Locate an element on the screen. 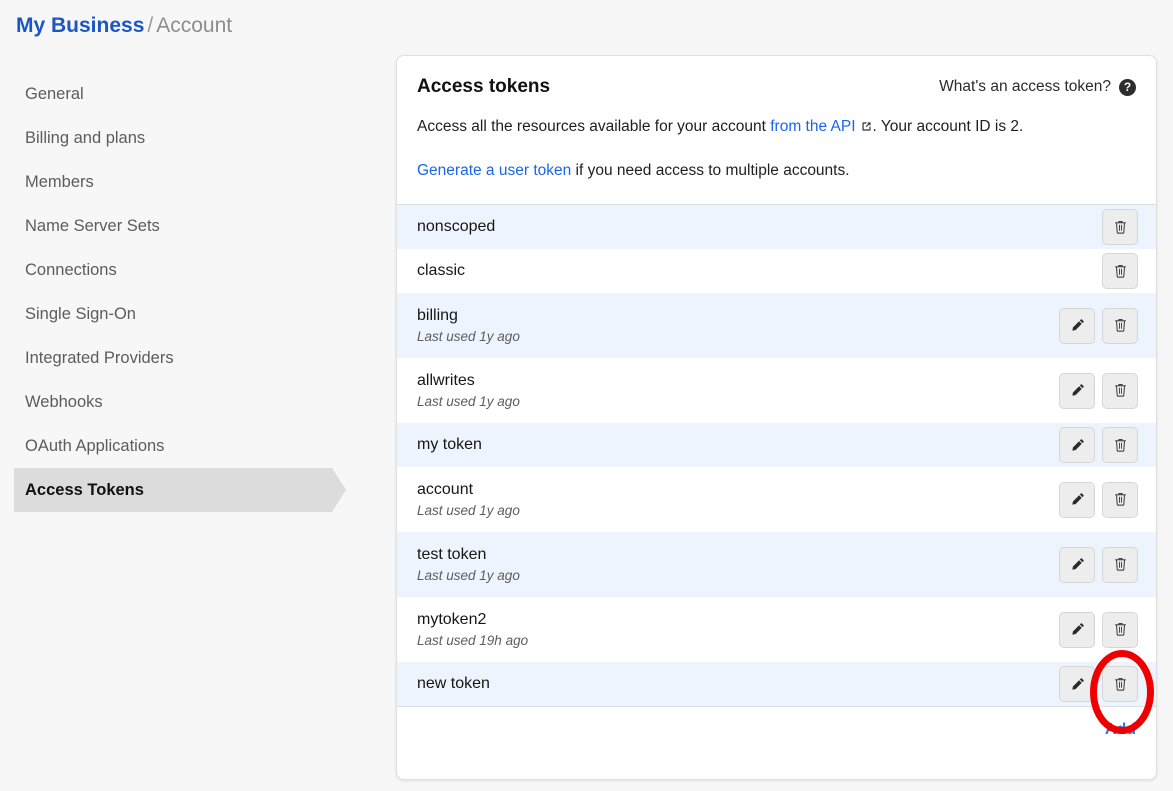 This screenshot has width=1173, height=791. breadcrumb: My Business / Account is located at coordinates (124, 26).